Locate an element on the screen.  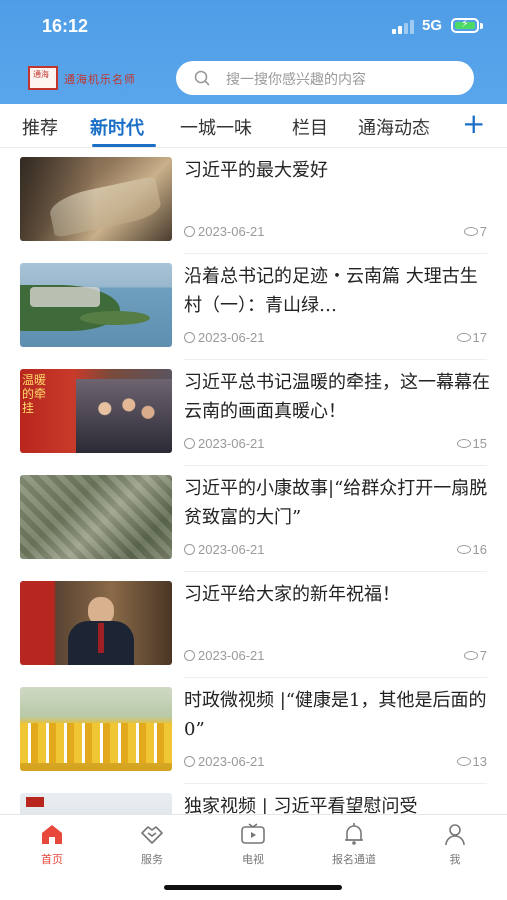
network-label: 5G is located at coordinates (432, 25).